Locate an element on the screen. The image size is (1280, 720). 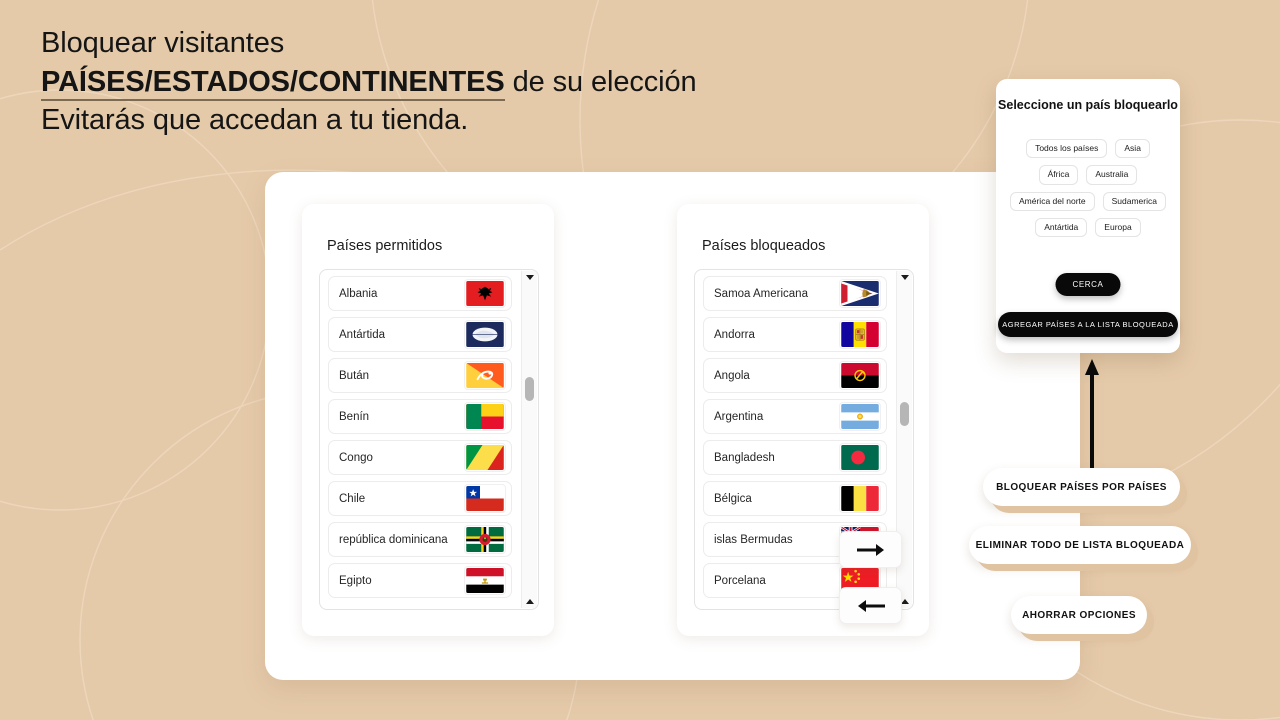
move-to-blocked-button is located at coordinates (870, 549).